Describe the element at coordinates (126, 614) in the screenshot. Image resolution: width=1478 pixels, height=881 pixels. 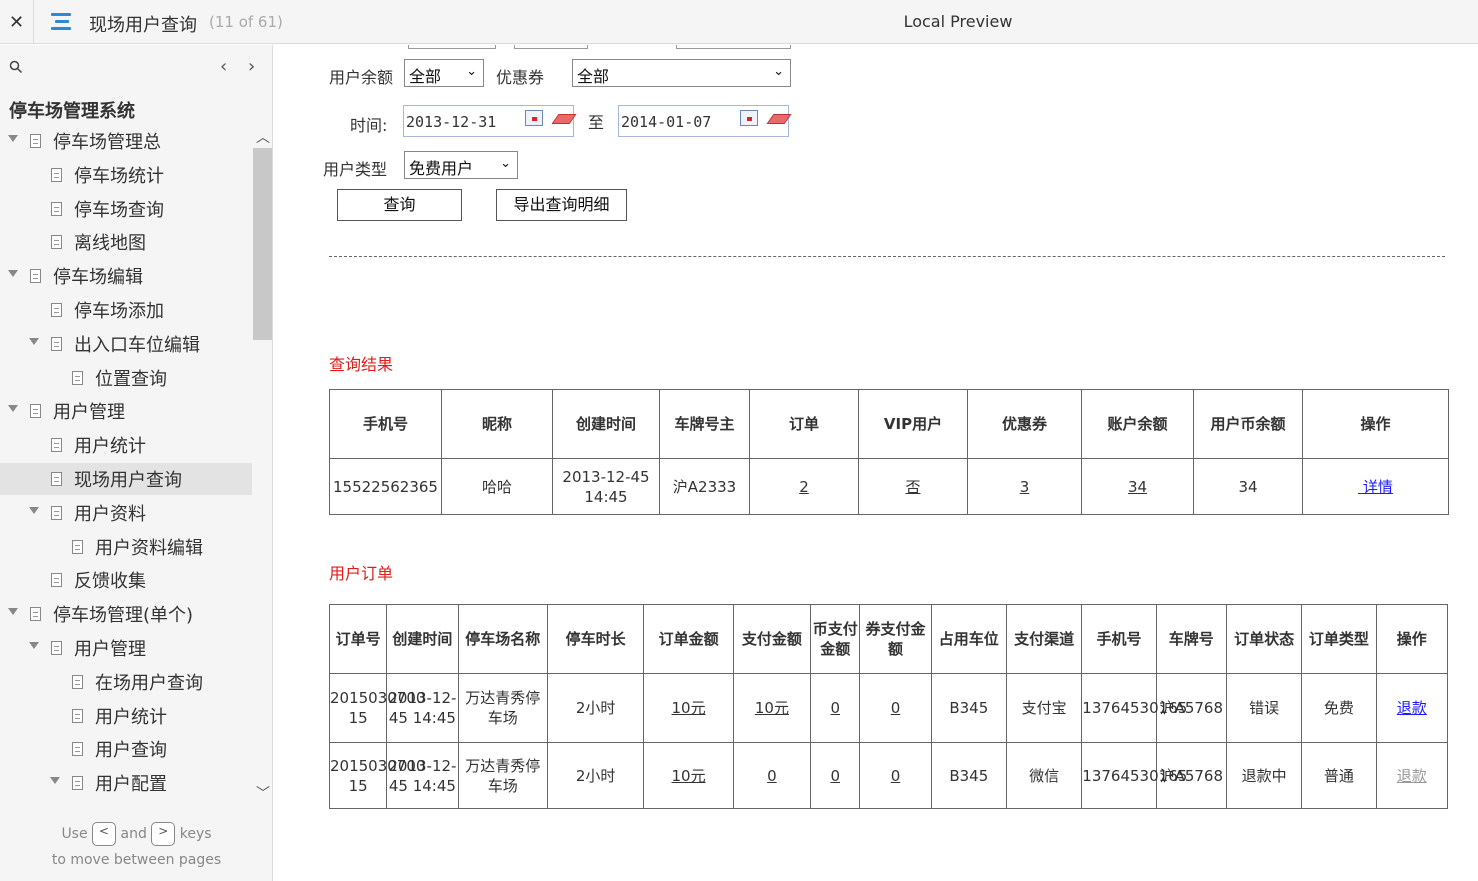
I see `sidebar-item: 停车场管理(单个)` at that location.